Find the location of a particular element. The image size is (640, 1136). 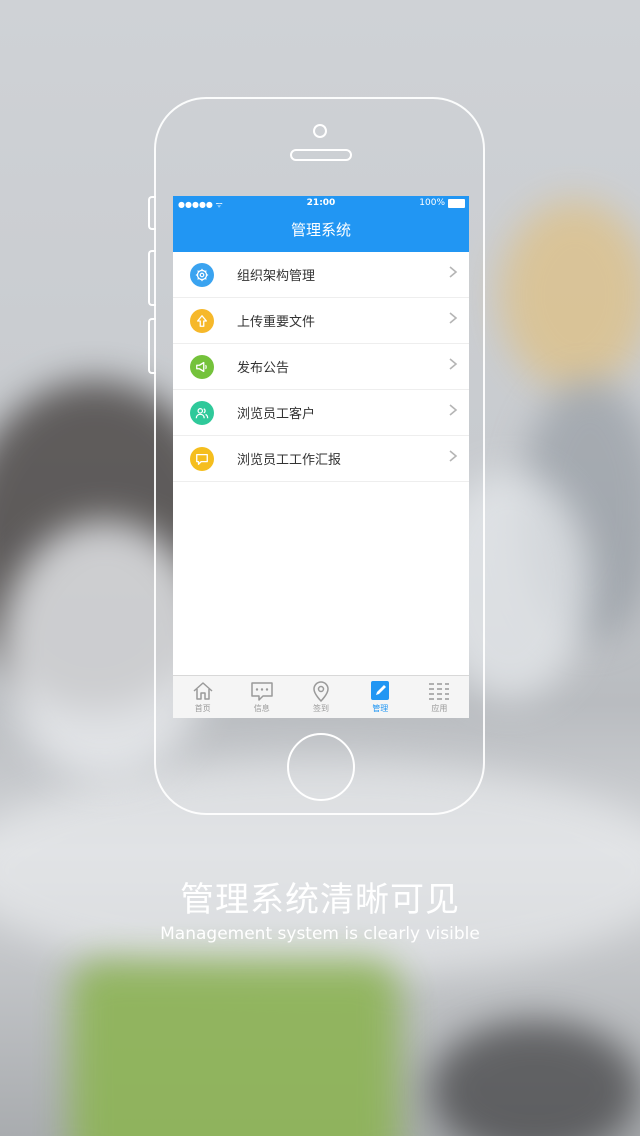

page-title: 管理系统 is located at coordinates (320, 230).